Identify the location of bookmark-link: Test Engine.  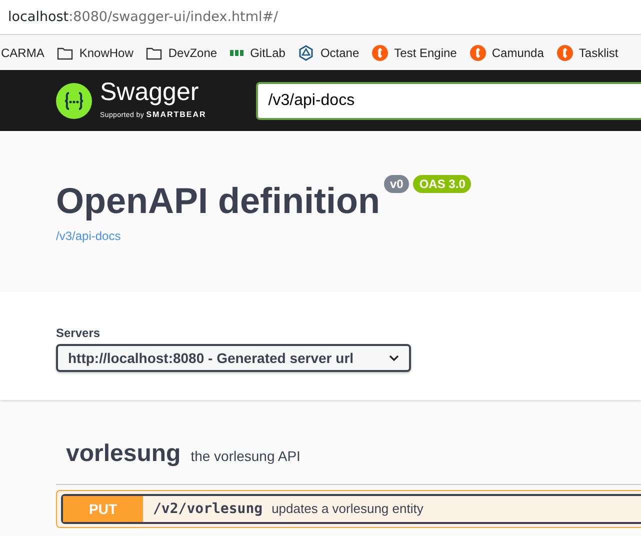
(414, 53).